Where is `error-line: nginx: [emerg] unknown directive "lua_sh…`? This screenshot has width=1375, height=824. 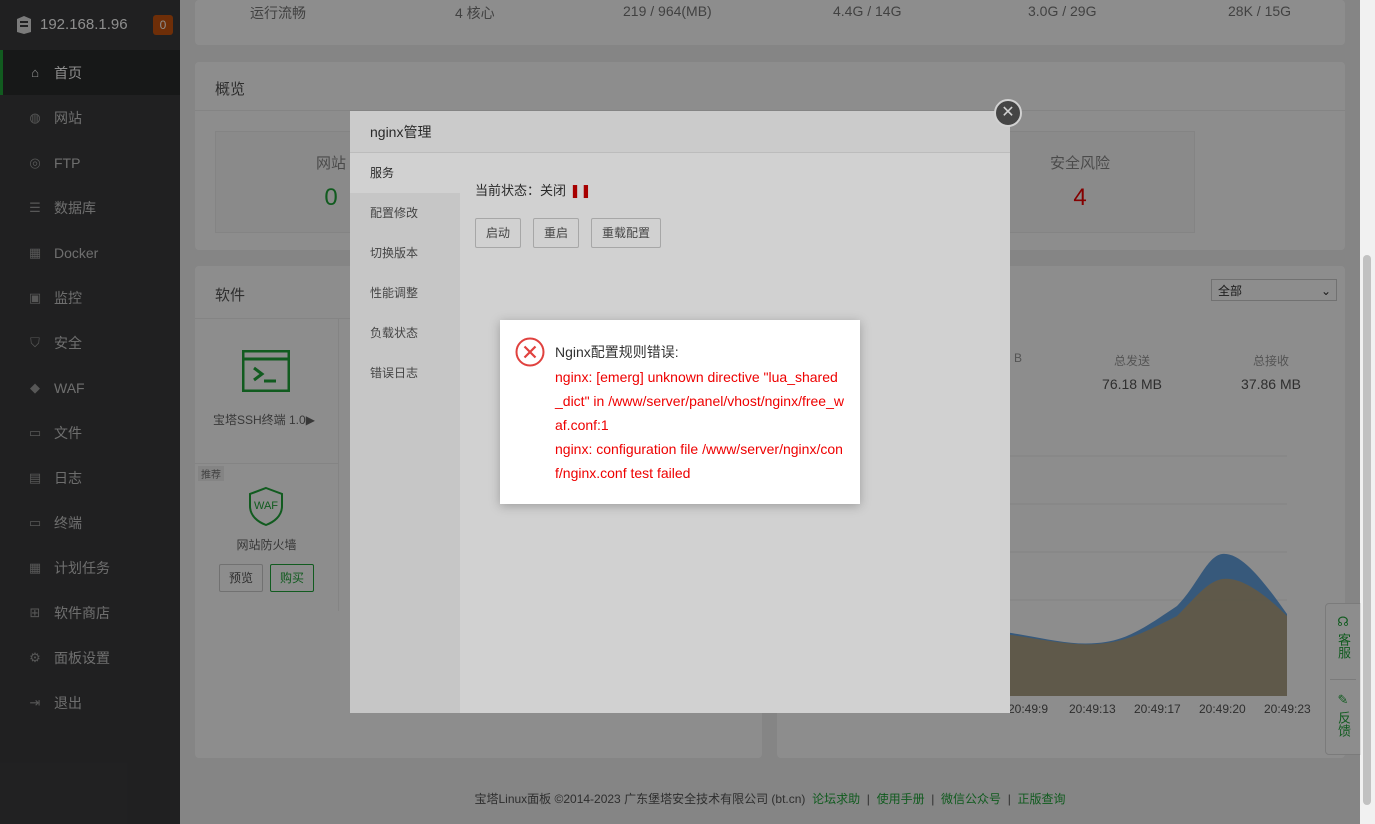 error-line: nginx: [emerg] unknown directive "lua_sh… is located at coordinates (699, 401).